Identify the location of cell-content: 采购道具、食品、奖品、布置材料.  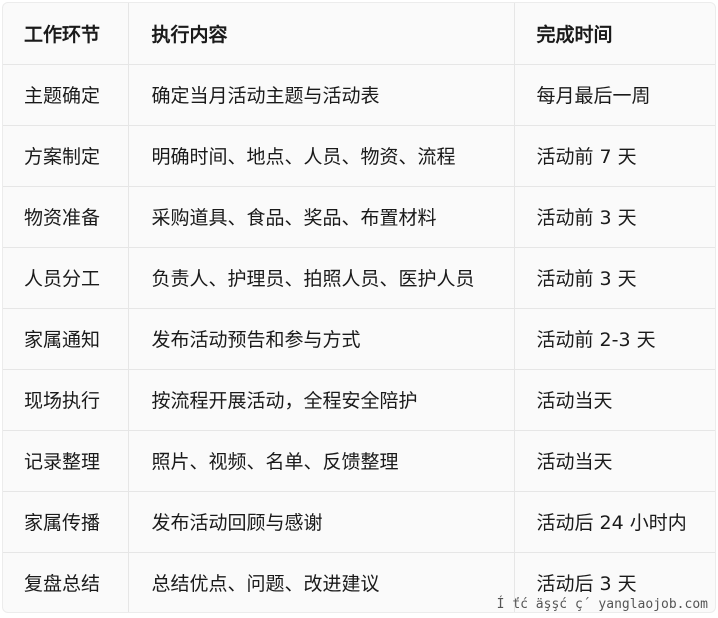
(320, 217).